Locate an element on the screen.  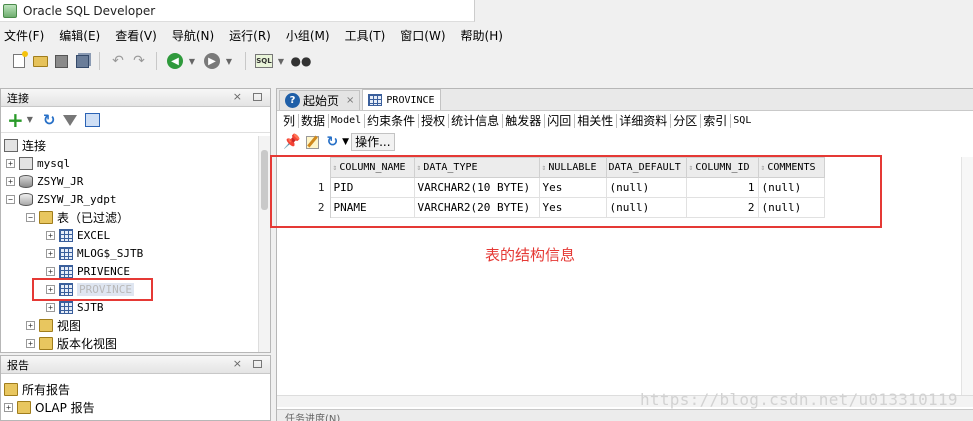
scrollbar-thumb is located at coordinates (264, 180).